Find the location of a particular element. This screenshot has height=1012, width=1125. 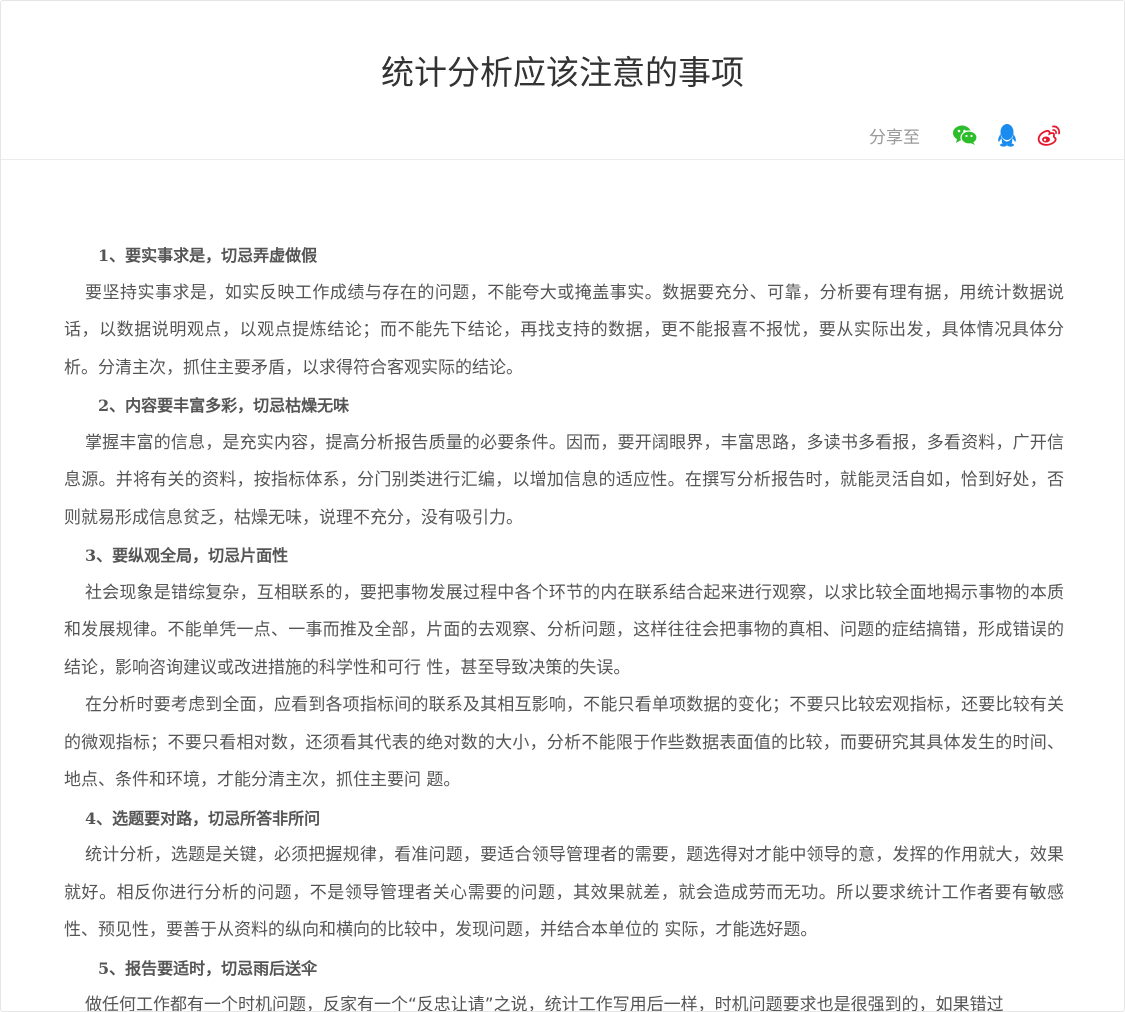

share-bar: 分享至 is located at coordinates (965, 135).